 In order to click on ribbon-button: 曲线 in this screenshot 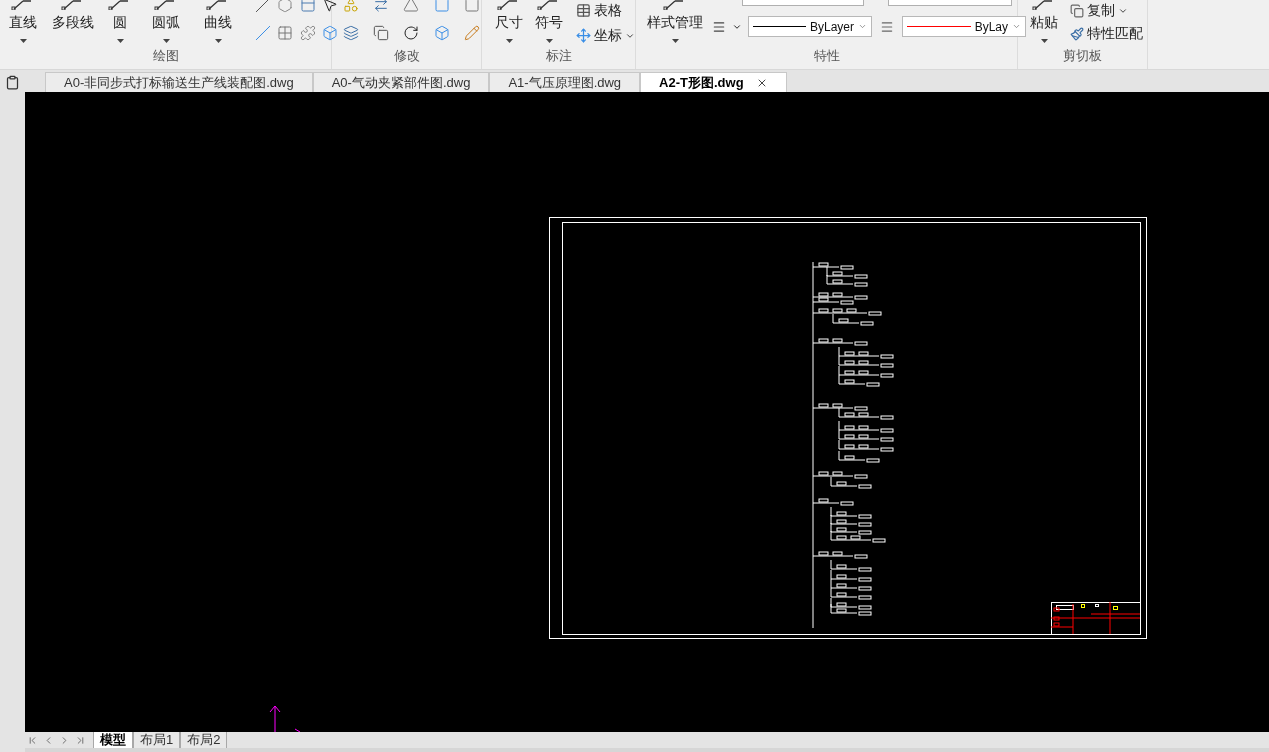, I will do `click(218, 21)`.